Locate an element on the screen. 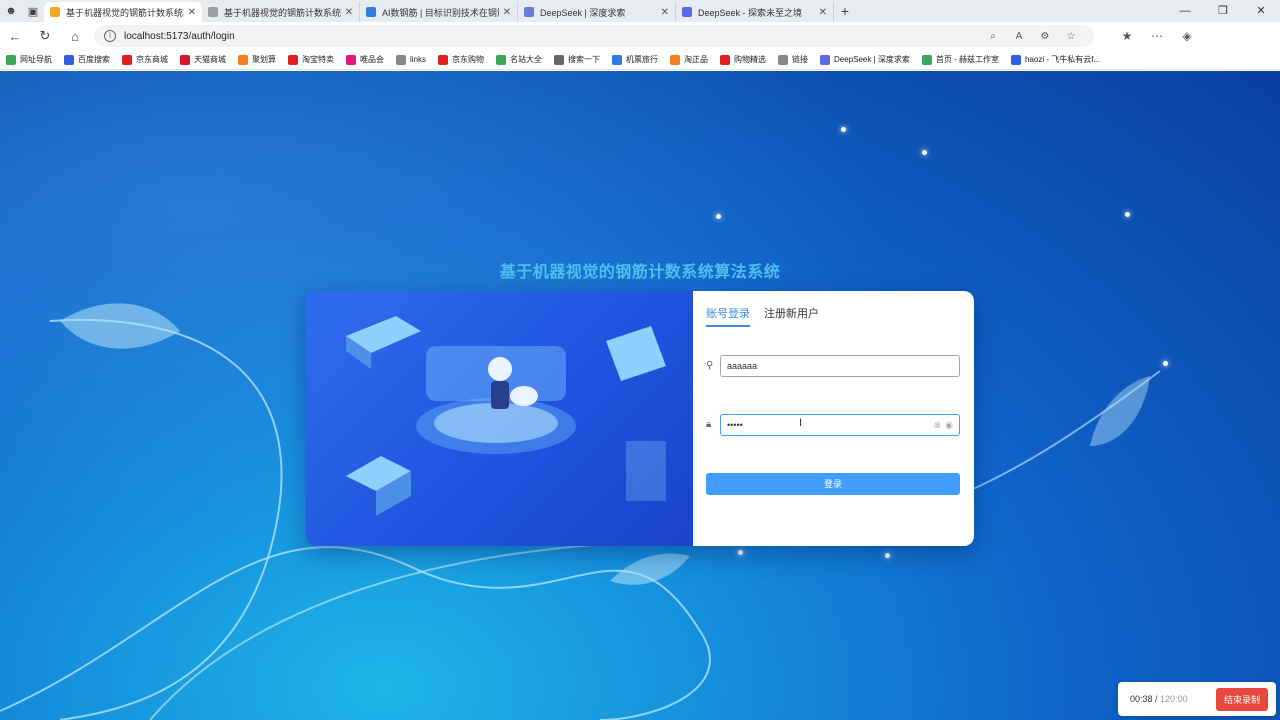 The width and height of the screenshot is (1280, 720). favorites-icon: ★ is located at coordinates (1127, 36).